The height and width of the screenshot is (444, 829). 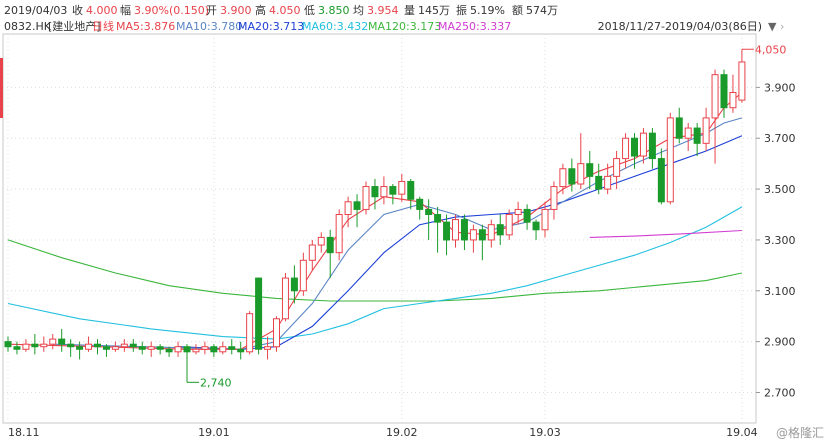 I want to click on scroll-right-icon: ›, so click(x=782, y=26).